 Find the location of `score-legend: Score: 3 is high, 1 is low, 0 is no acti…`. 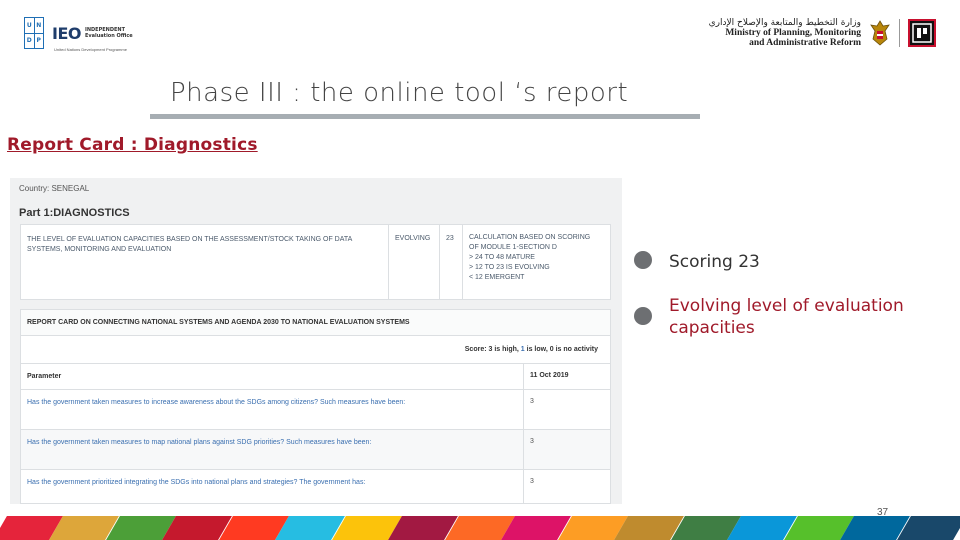

score-legend: Score: 3 is high, 1 is low, 0 is no acti… is located at coordinates (315, 350).